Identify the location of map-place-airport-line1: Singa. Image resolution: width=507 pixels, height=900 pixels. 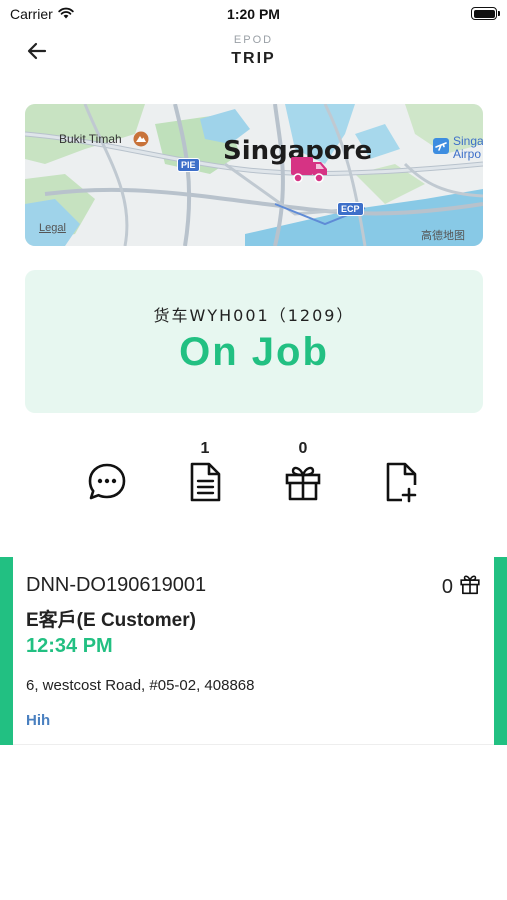
(468, 141).